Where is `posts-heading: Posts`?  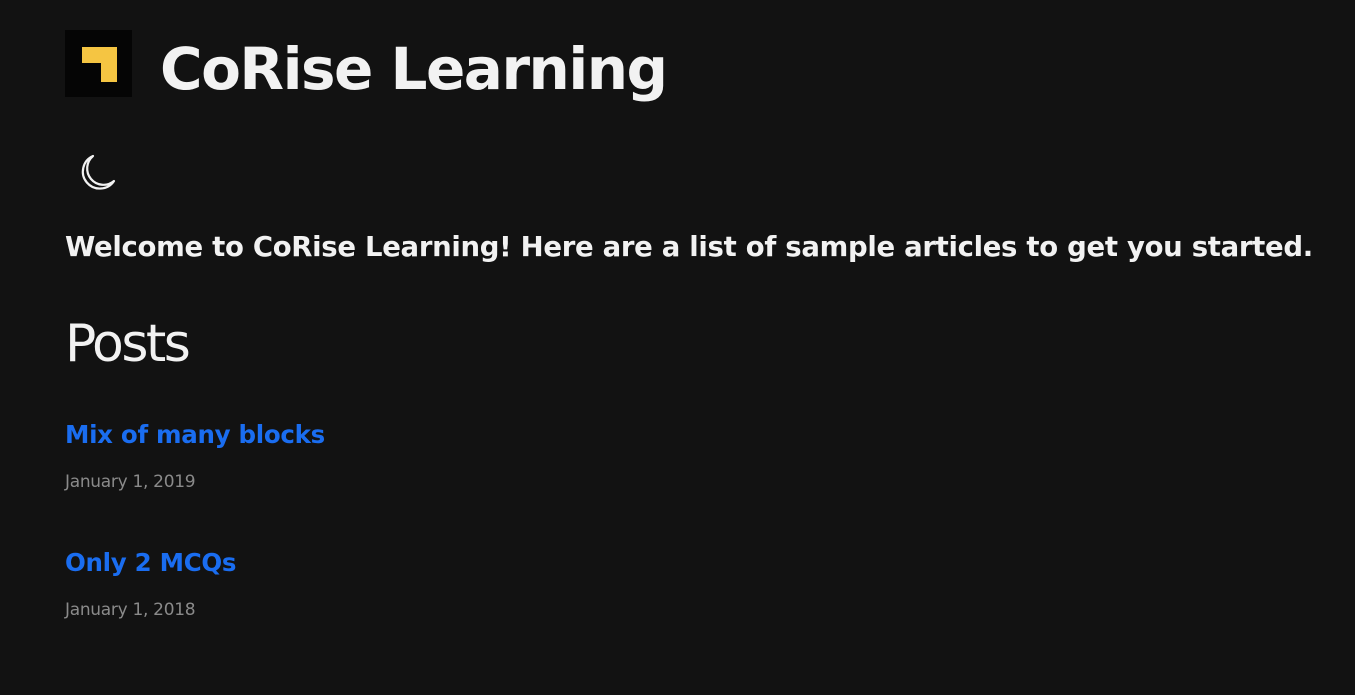 posts-heading: Posts is located at coordinates (128, 344).